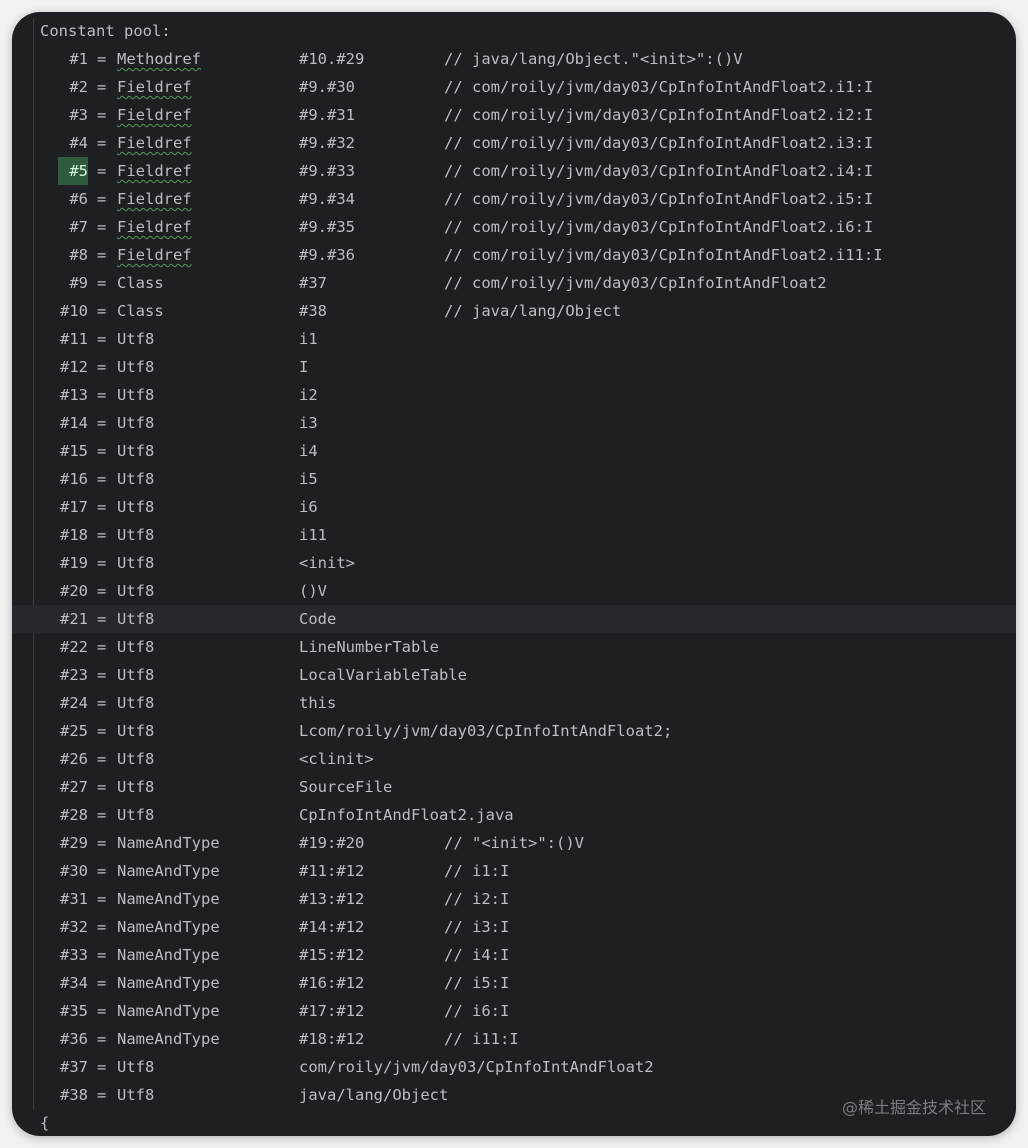 The width and height of the screenshot is (1028, 1148). What do you see at coordinates (346, 787) in the screenshot?
I see `entry-value: SourceFile` at bounding box center [346, 787].